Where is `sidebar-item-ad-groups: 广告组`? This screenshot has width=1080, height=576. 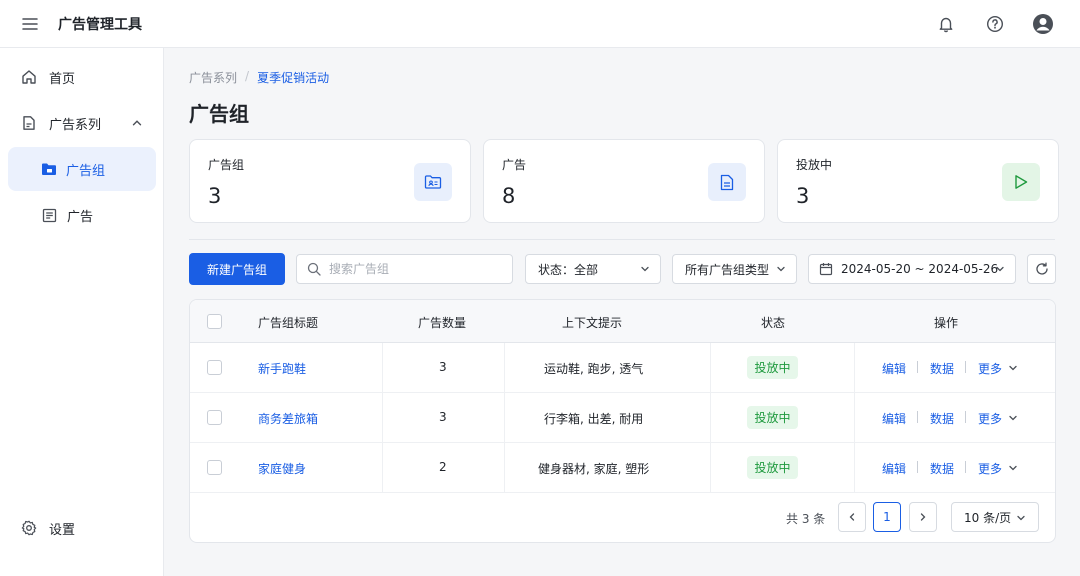 sidebar-item-ad-groups: 广告组 is located at coordinates (82, 169).